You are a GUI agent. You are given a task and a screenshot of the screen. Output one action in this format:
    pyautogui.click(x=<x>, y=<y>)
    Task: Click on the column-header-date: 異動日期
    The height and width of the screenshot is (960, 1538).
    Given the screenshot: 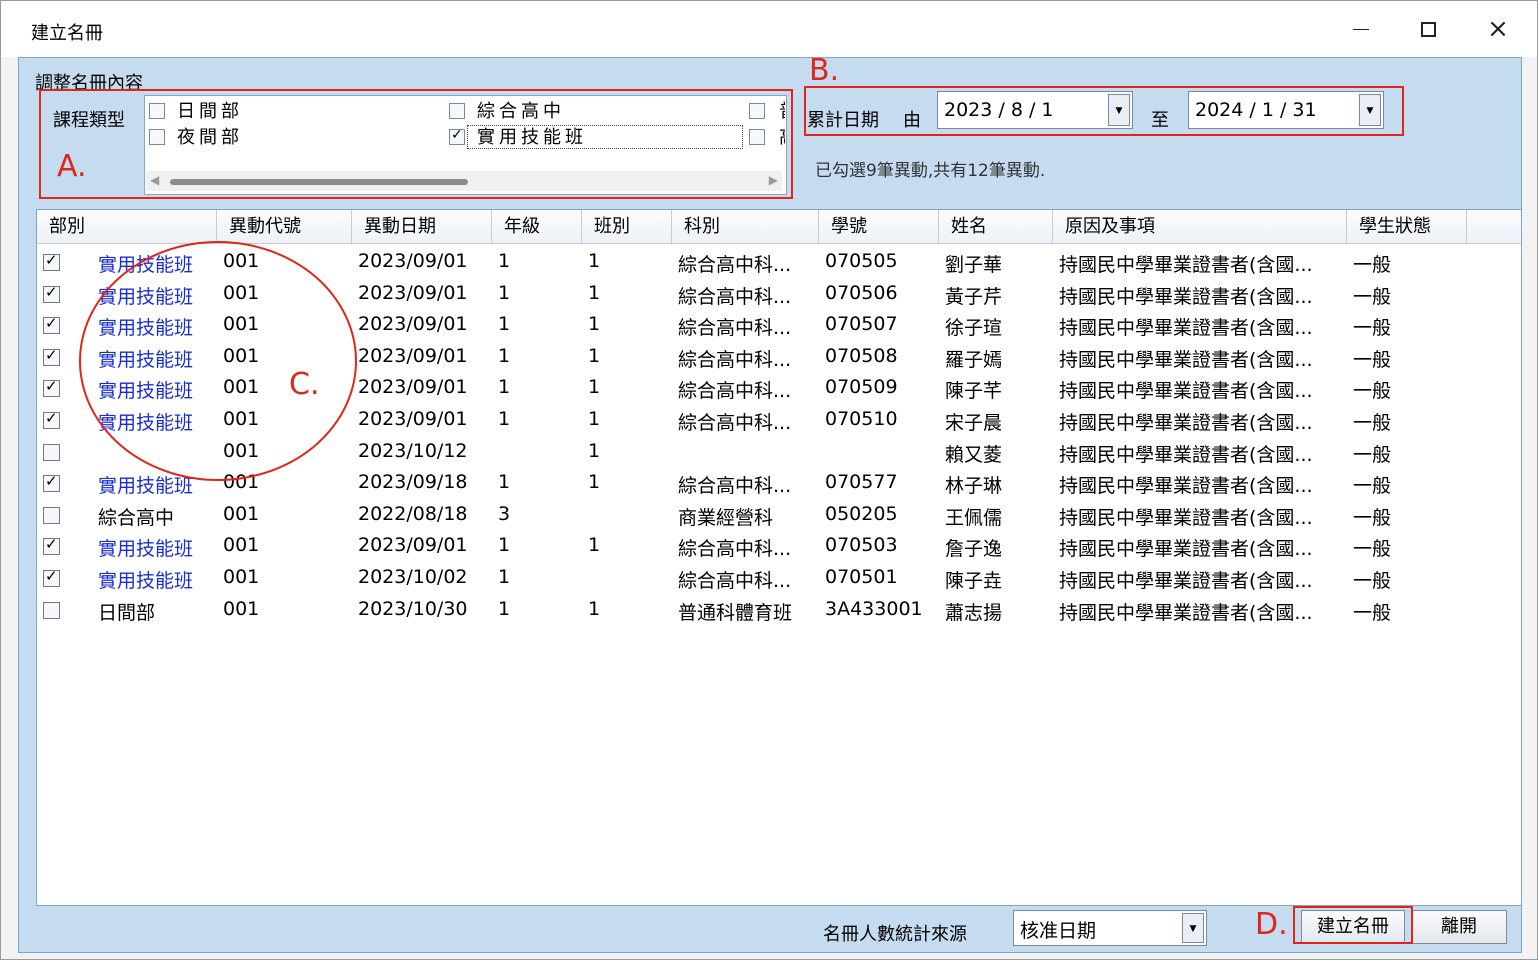 What is the action you would take?
    pyautogui.click(x=422, y=227)
    